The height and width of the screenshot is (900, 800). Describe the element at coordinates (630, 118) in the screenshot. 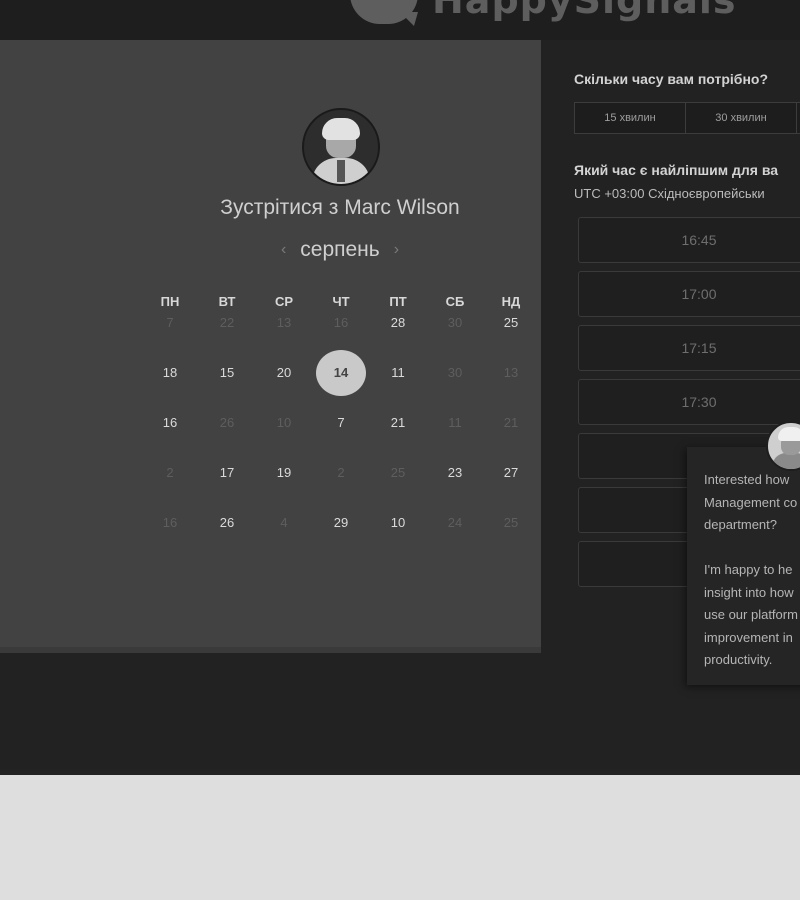

I see `duration-option-15: 15 хвилин` at that location.